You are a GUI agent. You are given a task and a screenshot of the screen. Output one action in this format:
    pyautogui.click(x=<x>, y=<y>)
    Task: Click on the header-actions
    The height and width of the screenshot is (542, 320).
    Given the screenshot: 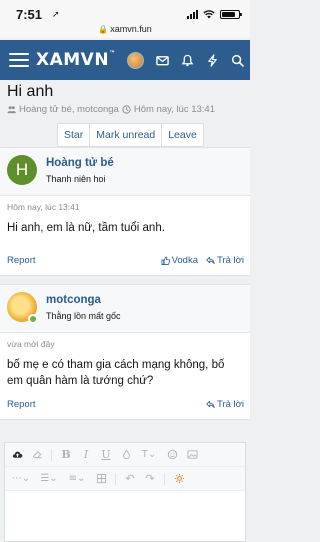 What is the action you would take?
    pyautogui.click(x=185, y=60)
    